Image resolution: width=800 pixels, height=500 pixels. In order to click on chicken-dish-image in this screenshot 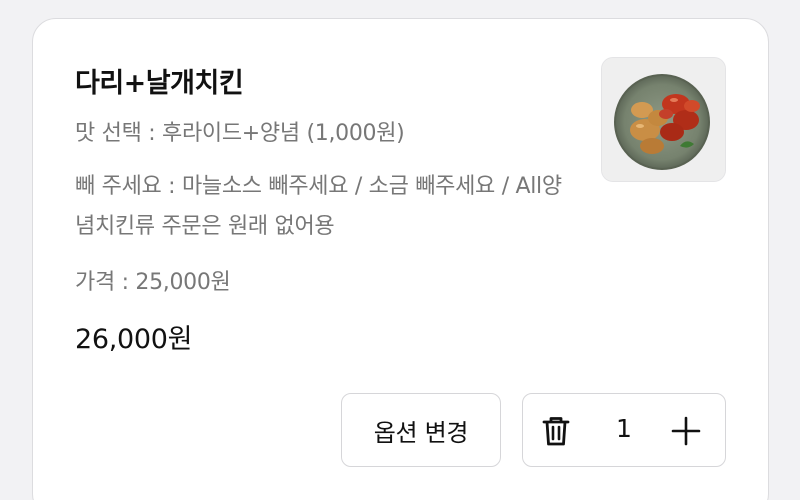, I will do `click(663, 119)`.